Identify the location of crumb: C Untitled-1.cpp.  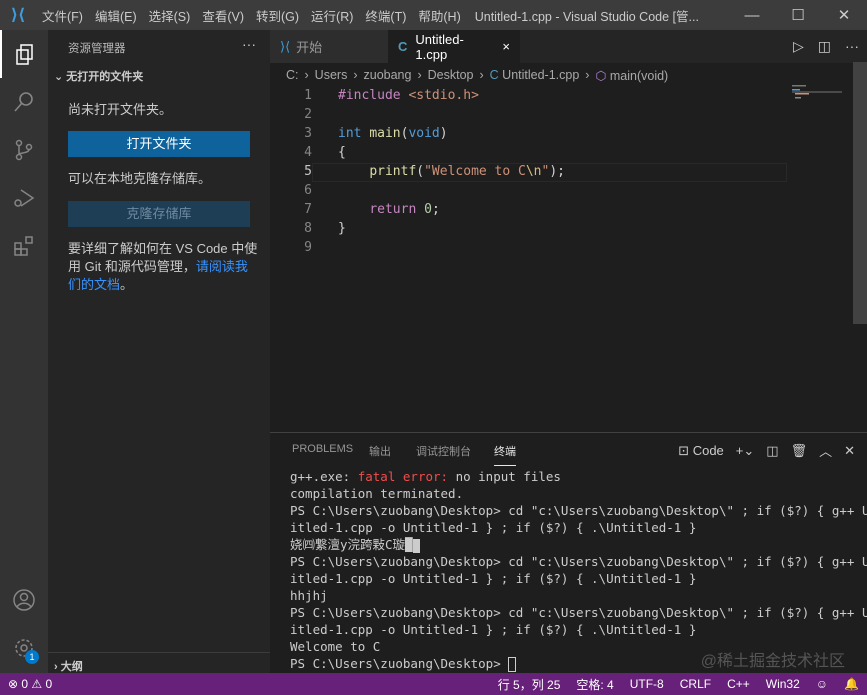
(535, 75).